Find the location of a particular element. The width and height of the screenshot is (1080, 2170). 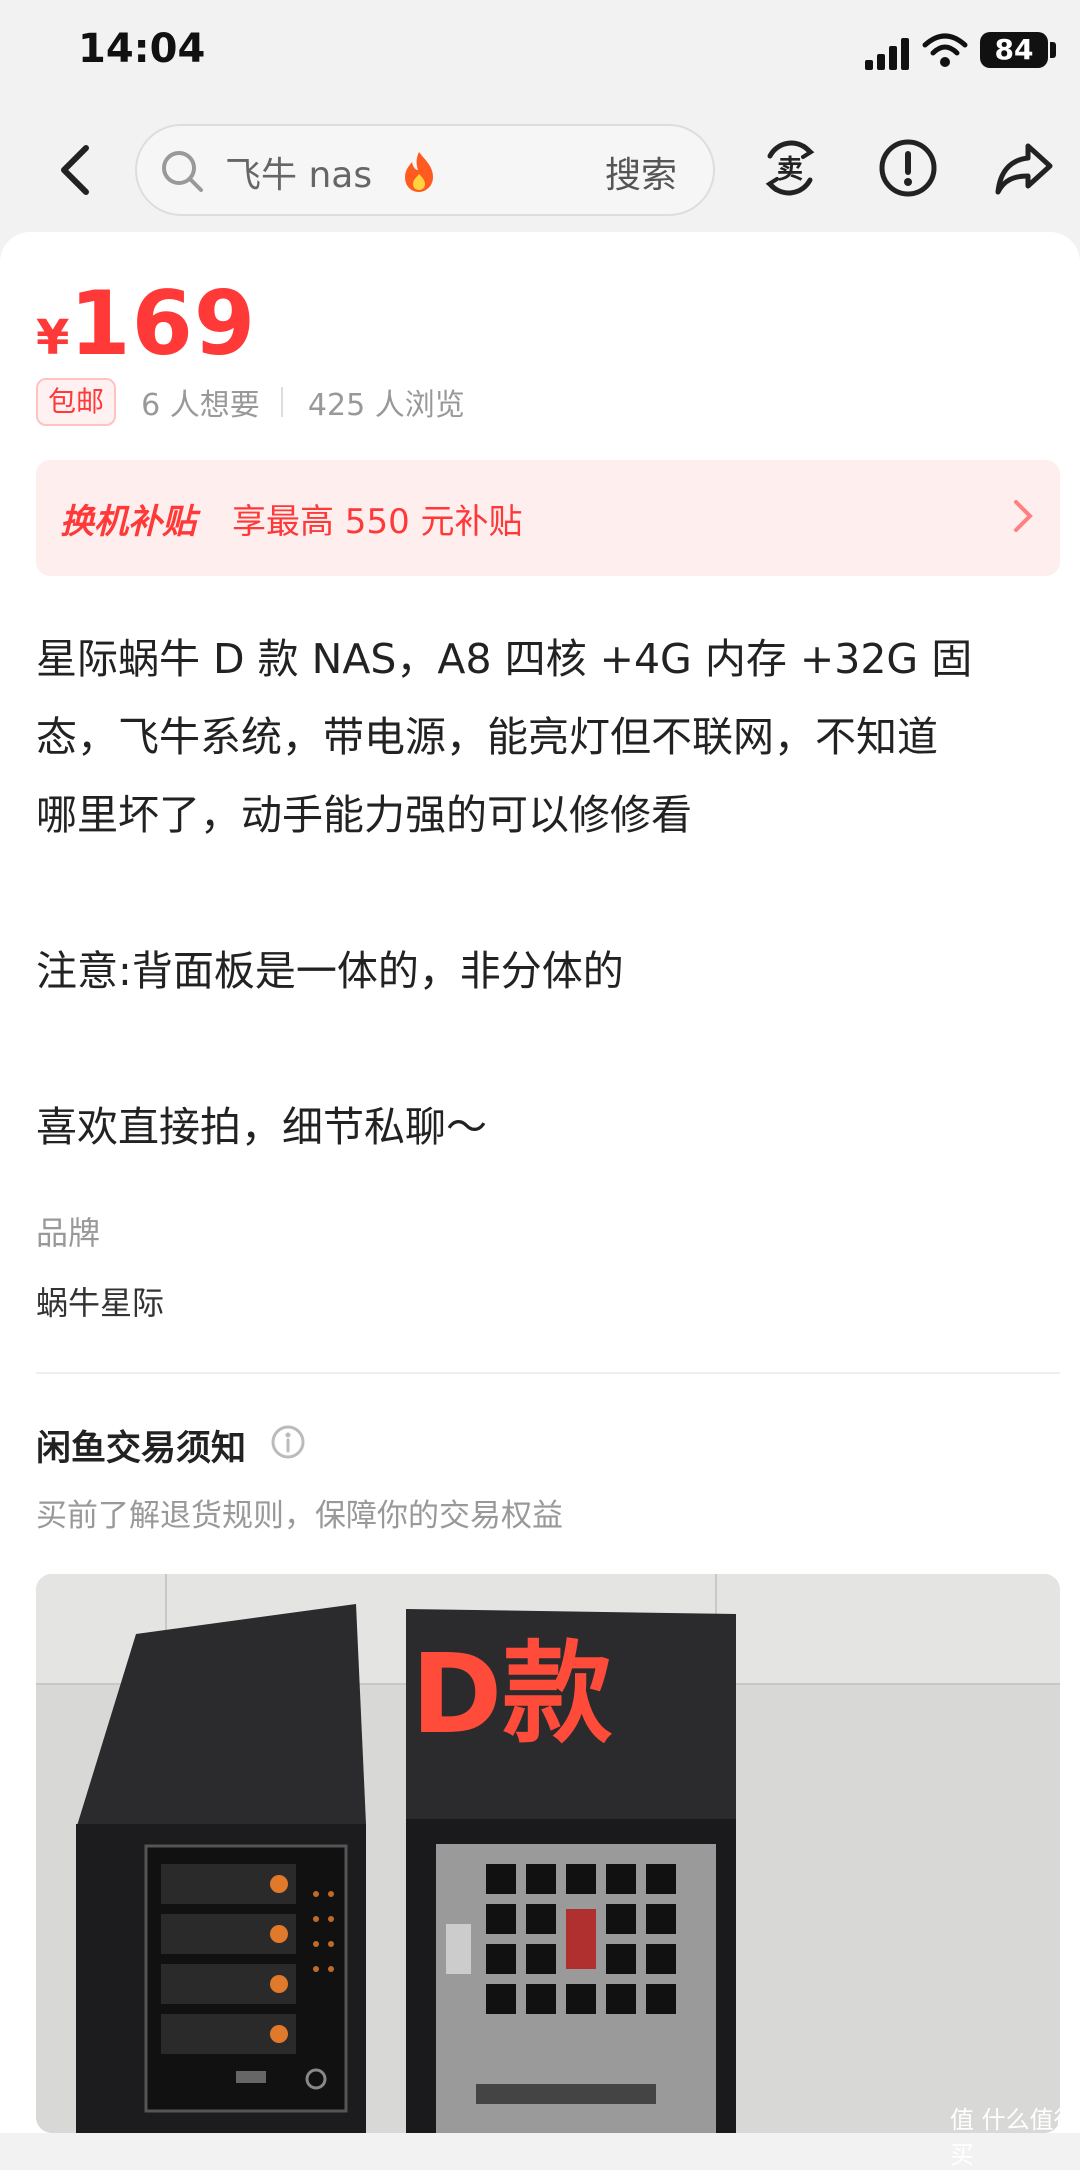

scan-icon: 卖 is located at coordinates (790, 168).